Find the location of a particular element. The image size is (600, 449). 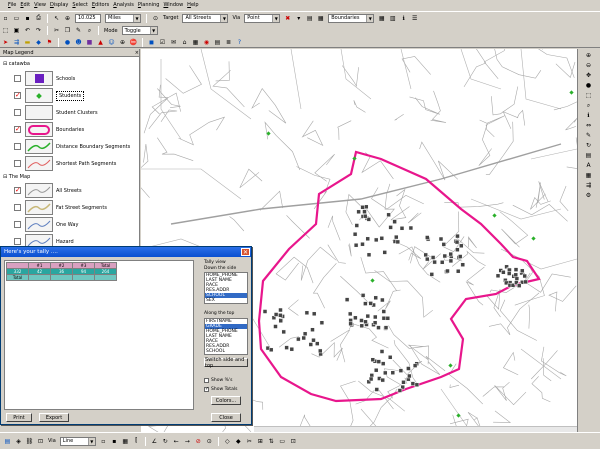

switch-side-top-button: Switch side and top is located at coordinates (226, 363).